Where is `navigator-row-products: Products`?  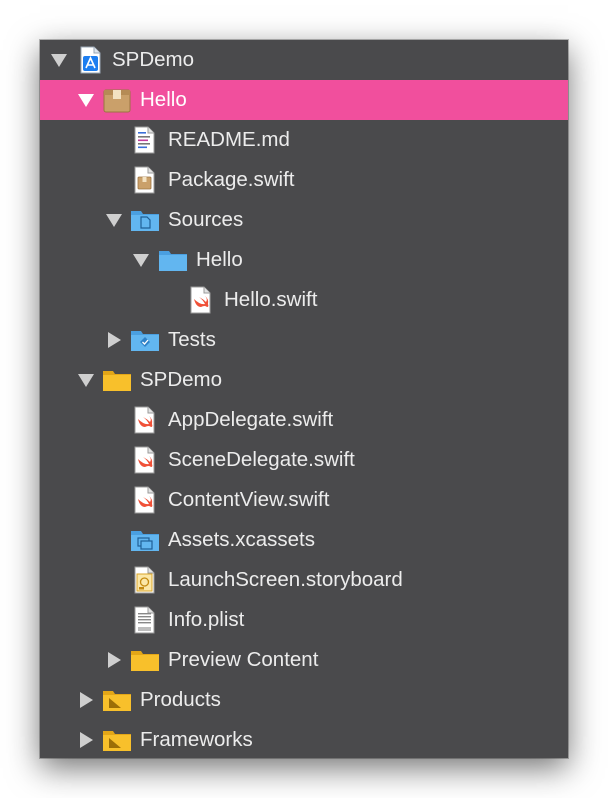
navigator-row-products: Products is located at coordinates (304, 700).